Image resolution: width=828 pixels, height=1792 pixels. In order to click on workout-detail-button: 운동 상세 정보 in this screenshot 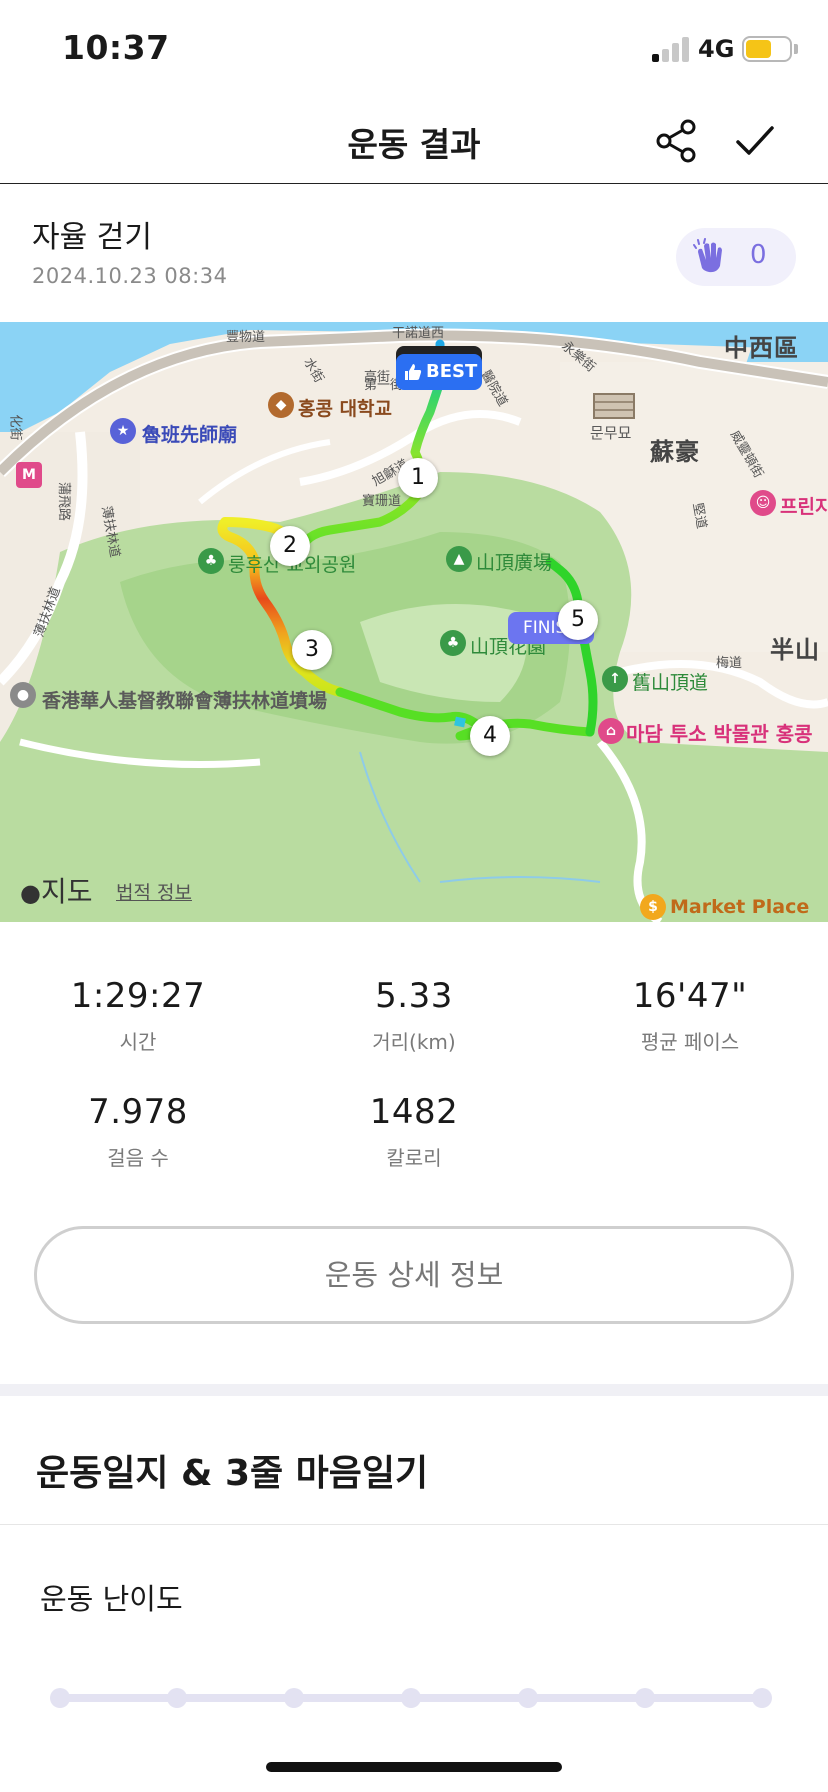, I will do `click(414, 1275)`.